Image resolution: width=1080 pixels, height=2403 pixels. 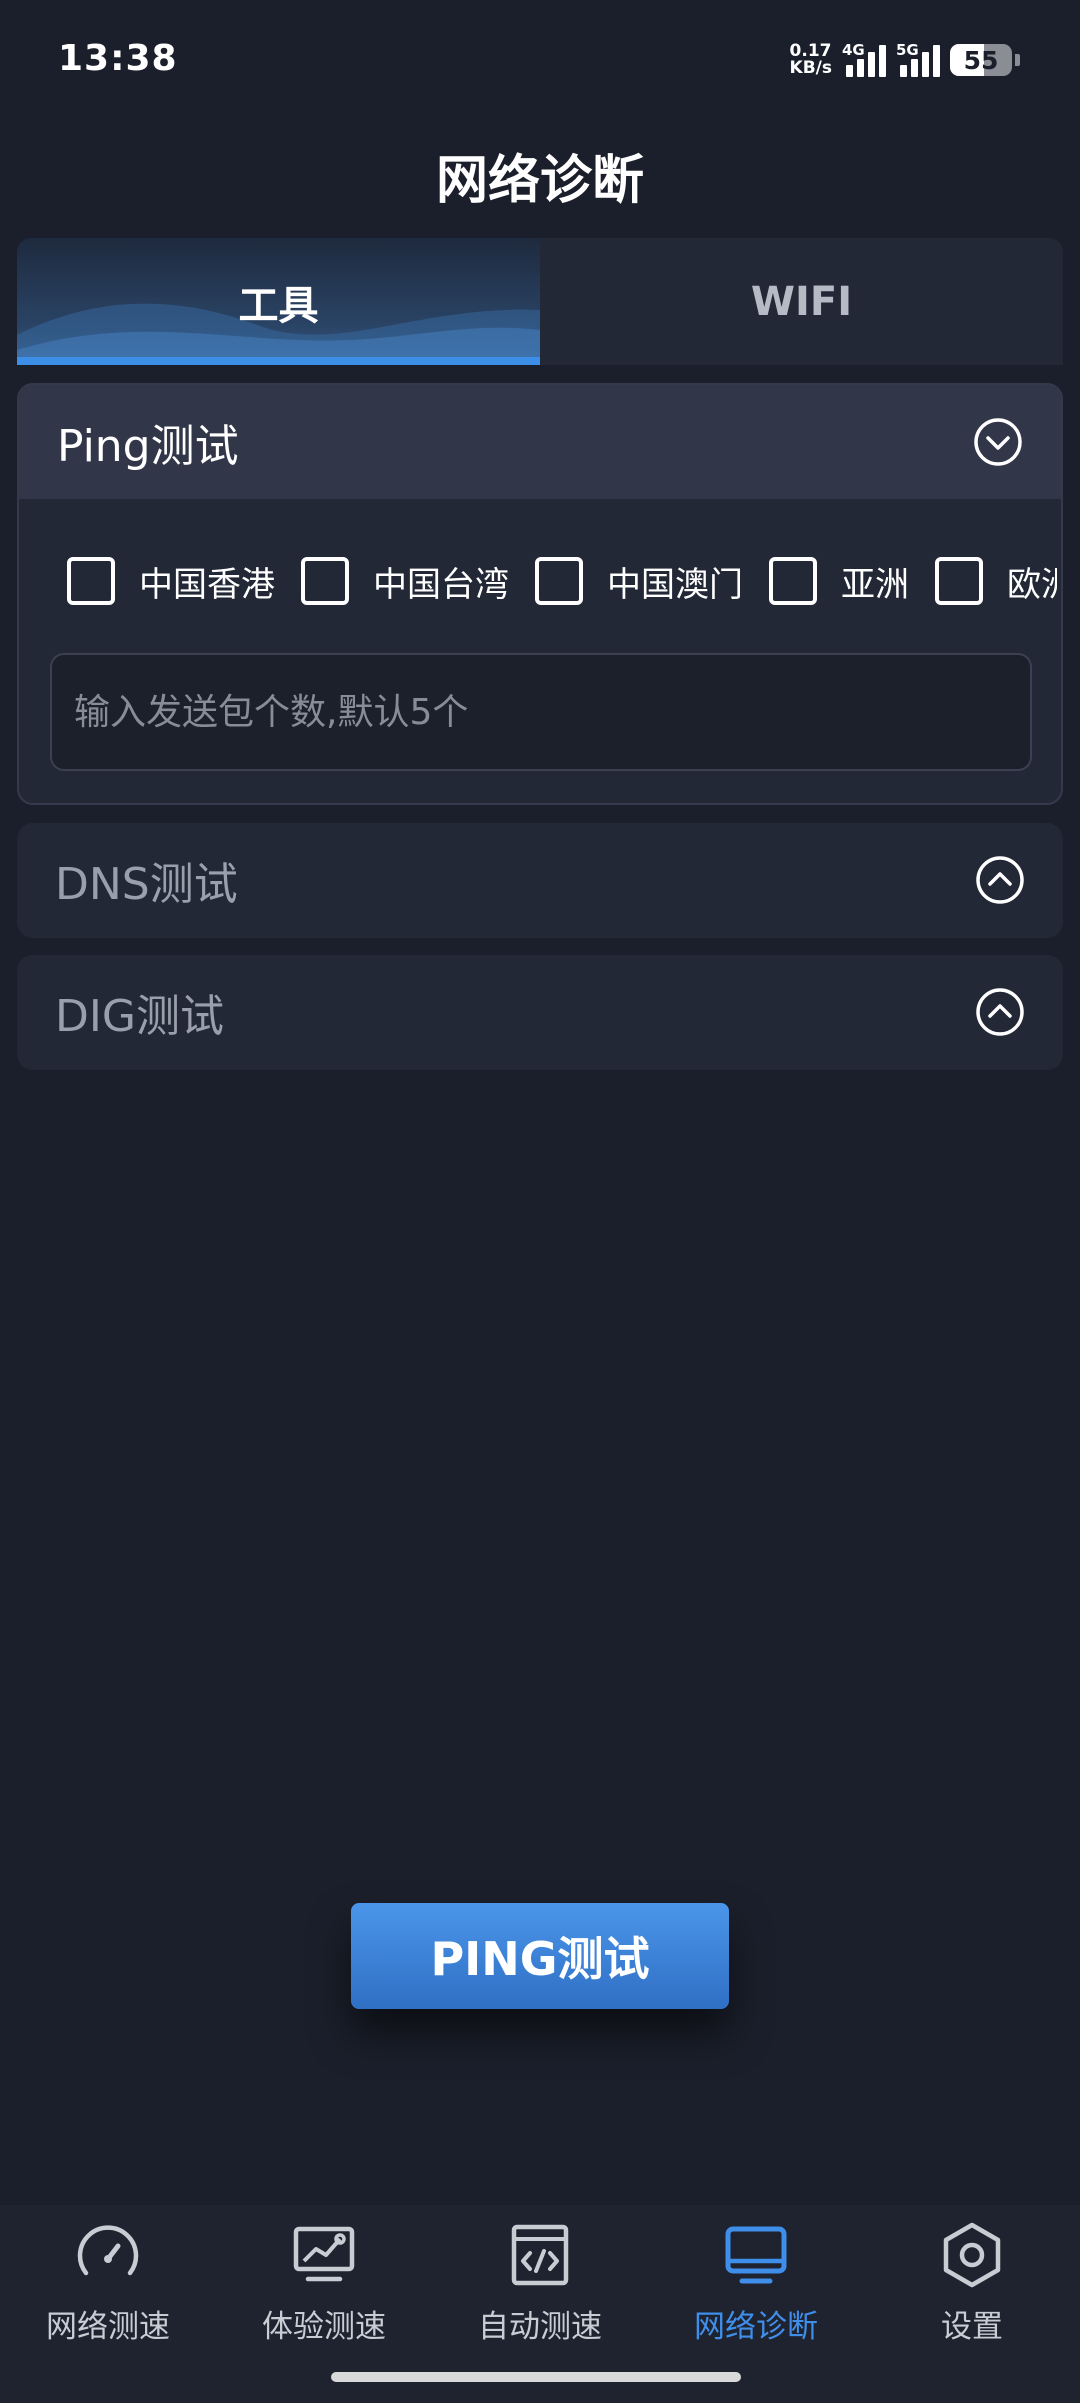 I want to click on hexagon-settings-icon, so click(x=972, y=2255).